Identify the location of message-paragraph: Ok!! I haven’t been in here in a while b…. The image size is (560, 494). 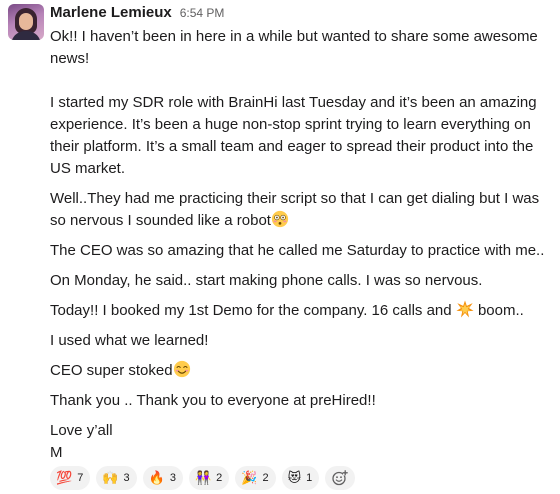
(294, 47).